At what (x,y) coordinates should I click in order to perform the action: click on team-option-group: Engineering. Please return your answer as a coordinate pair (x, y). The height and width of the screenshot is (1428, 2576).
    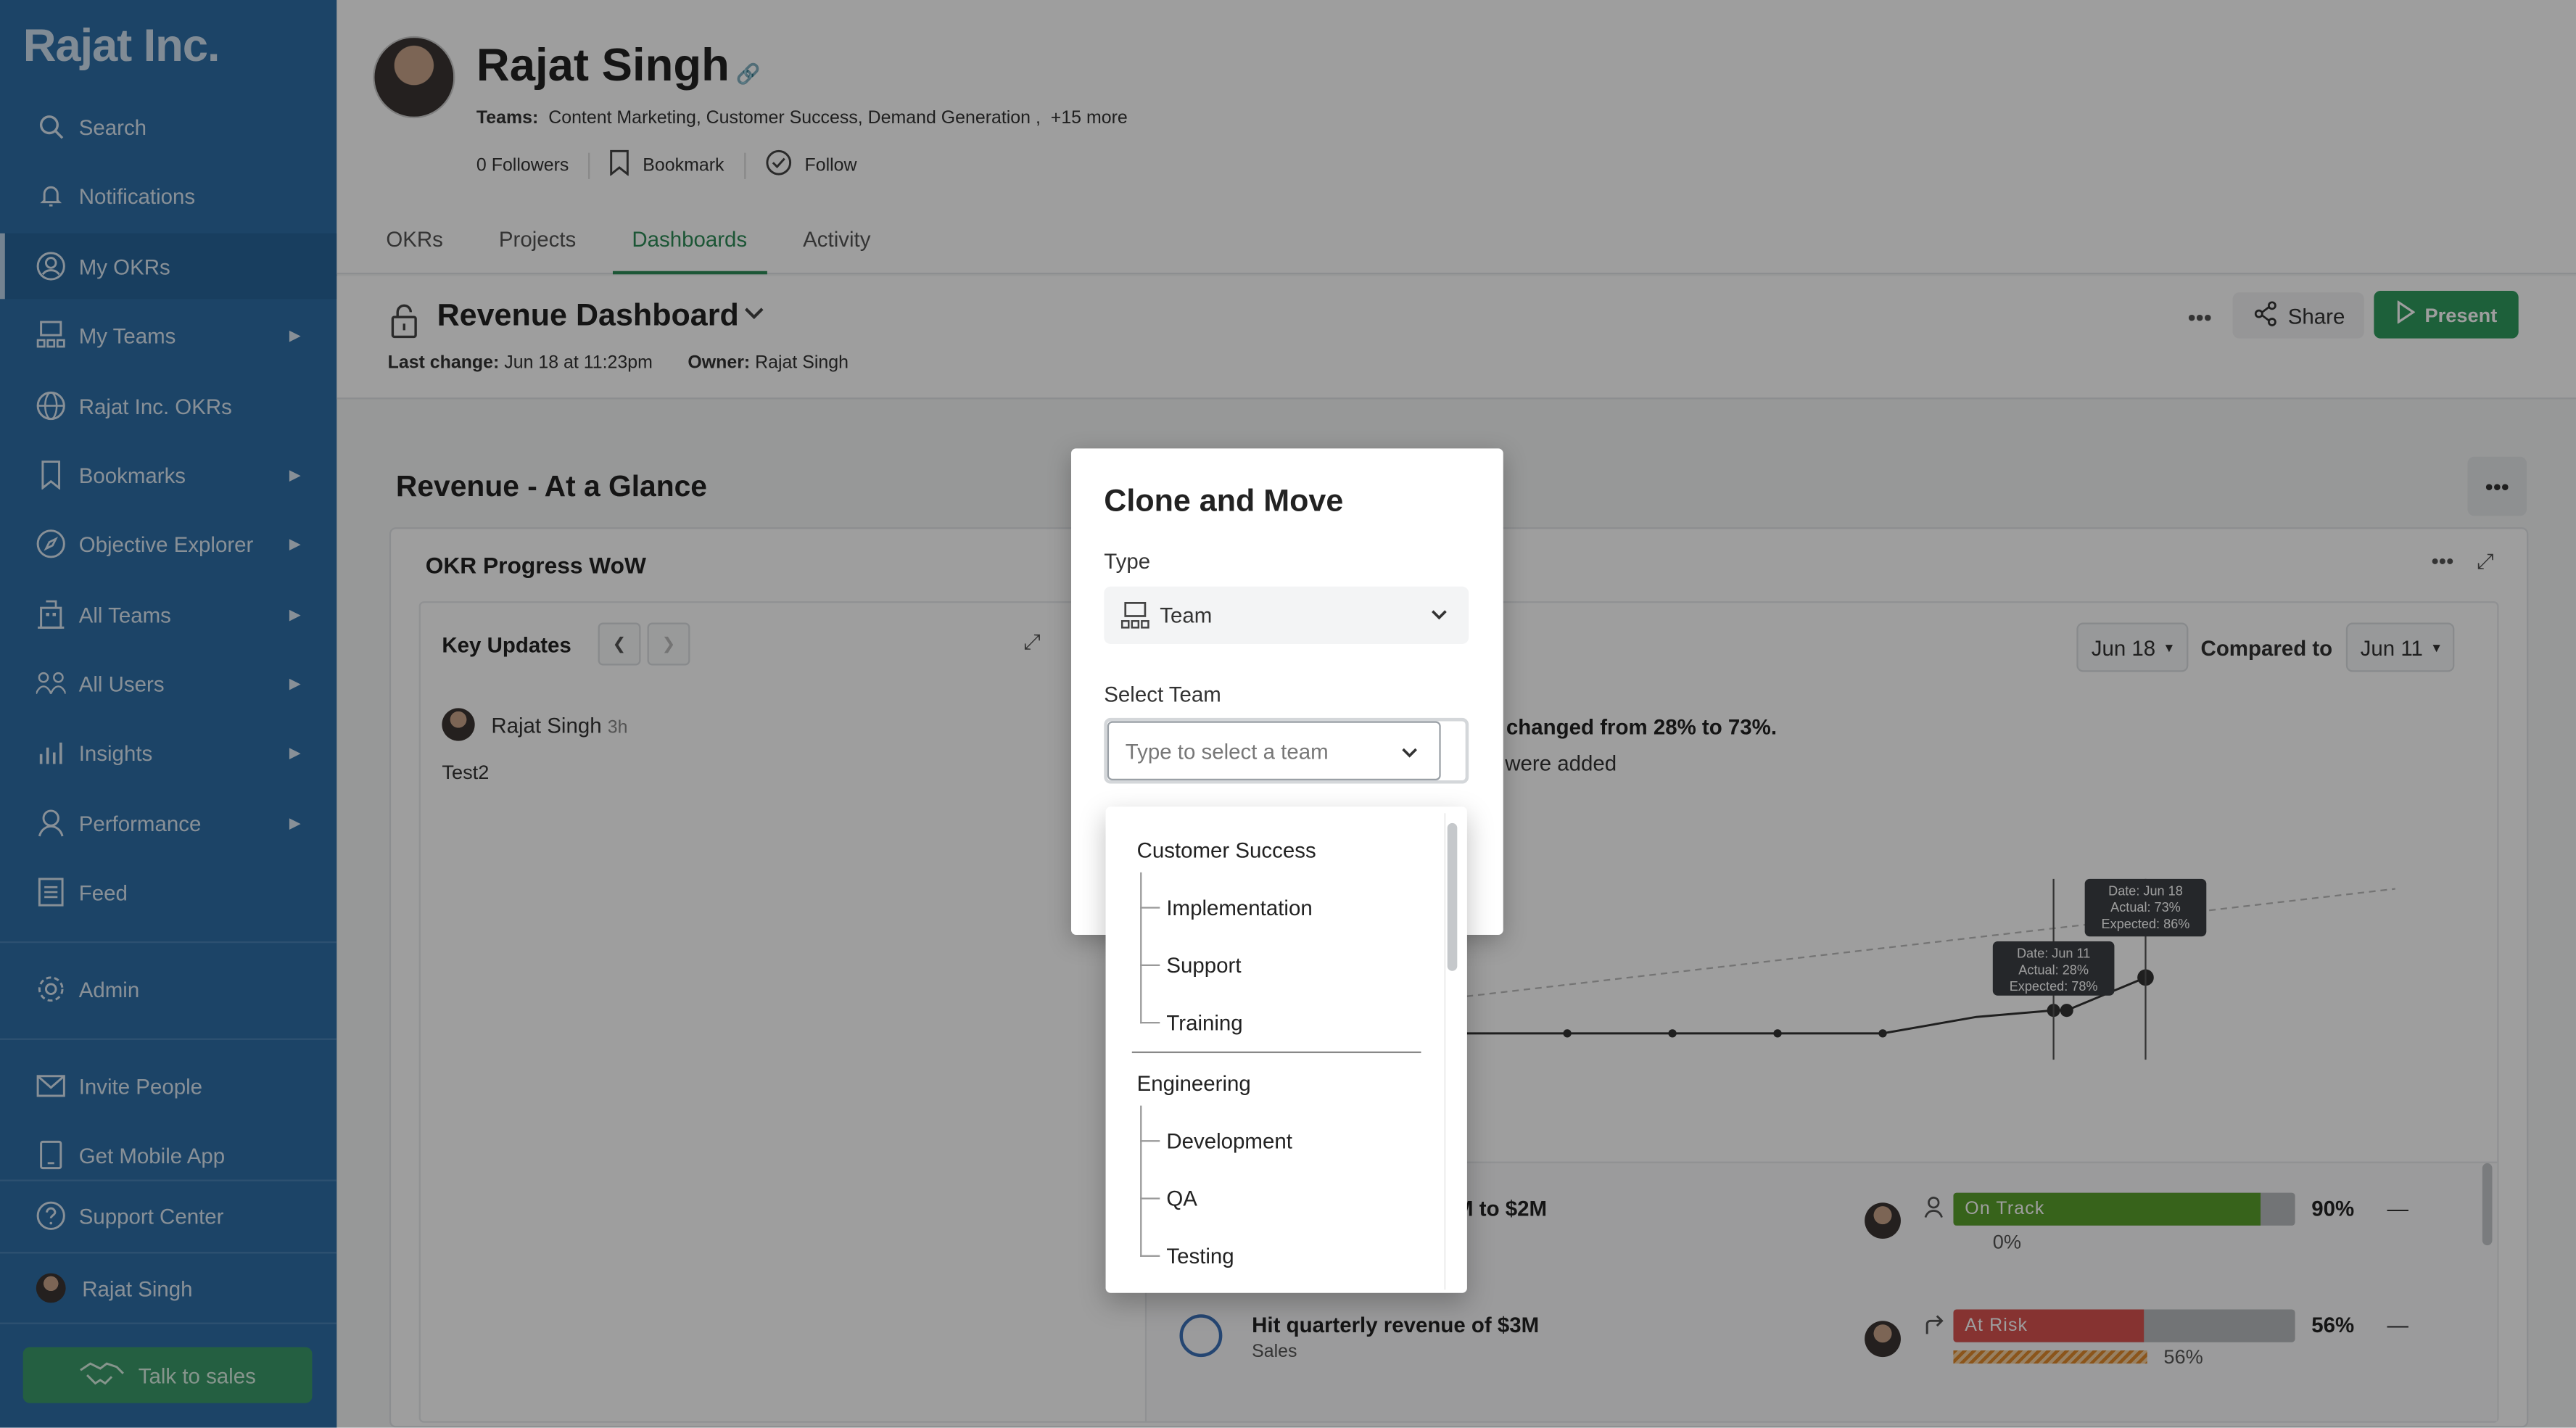
    Looking at the image, I should click on (1194, 1083).